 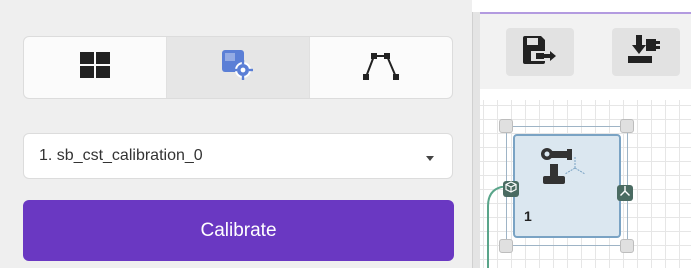 What do you see at coordinates (429, 156) in the screenshot?
I see `chevron-down-icon` at bounding box center [429, 156].